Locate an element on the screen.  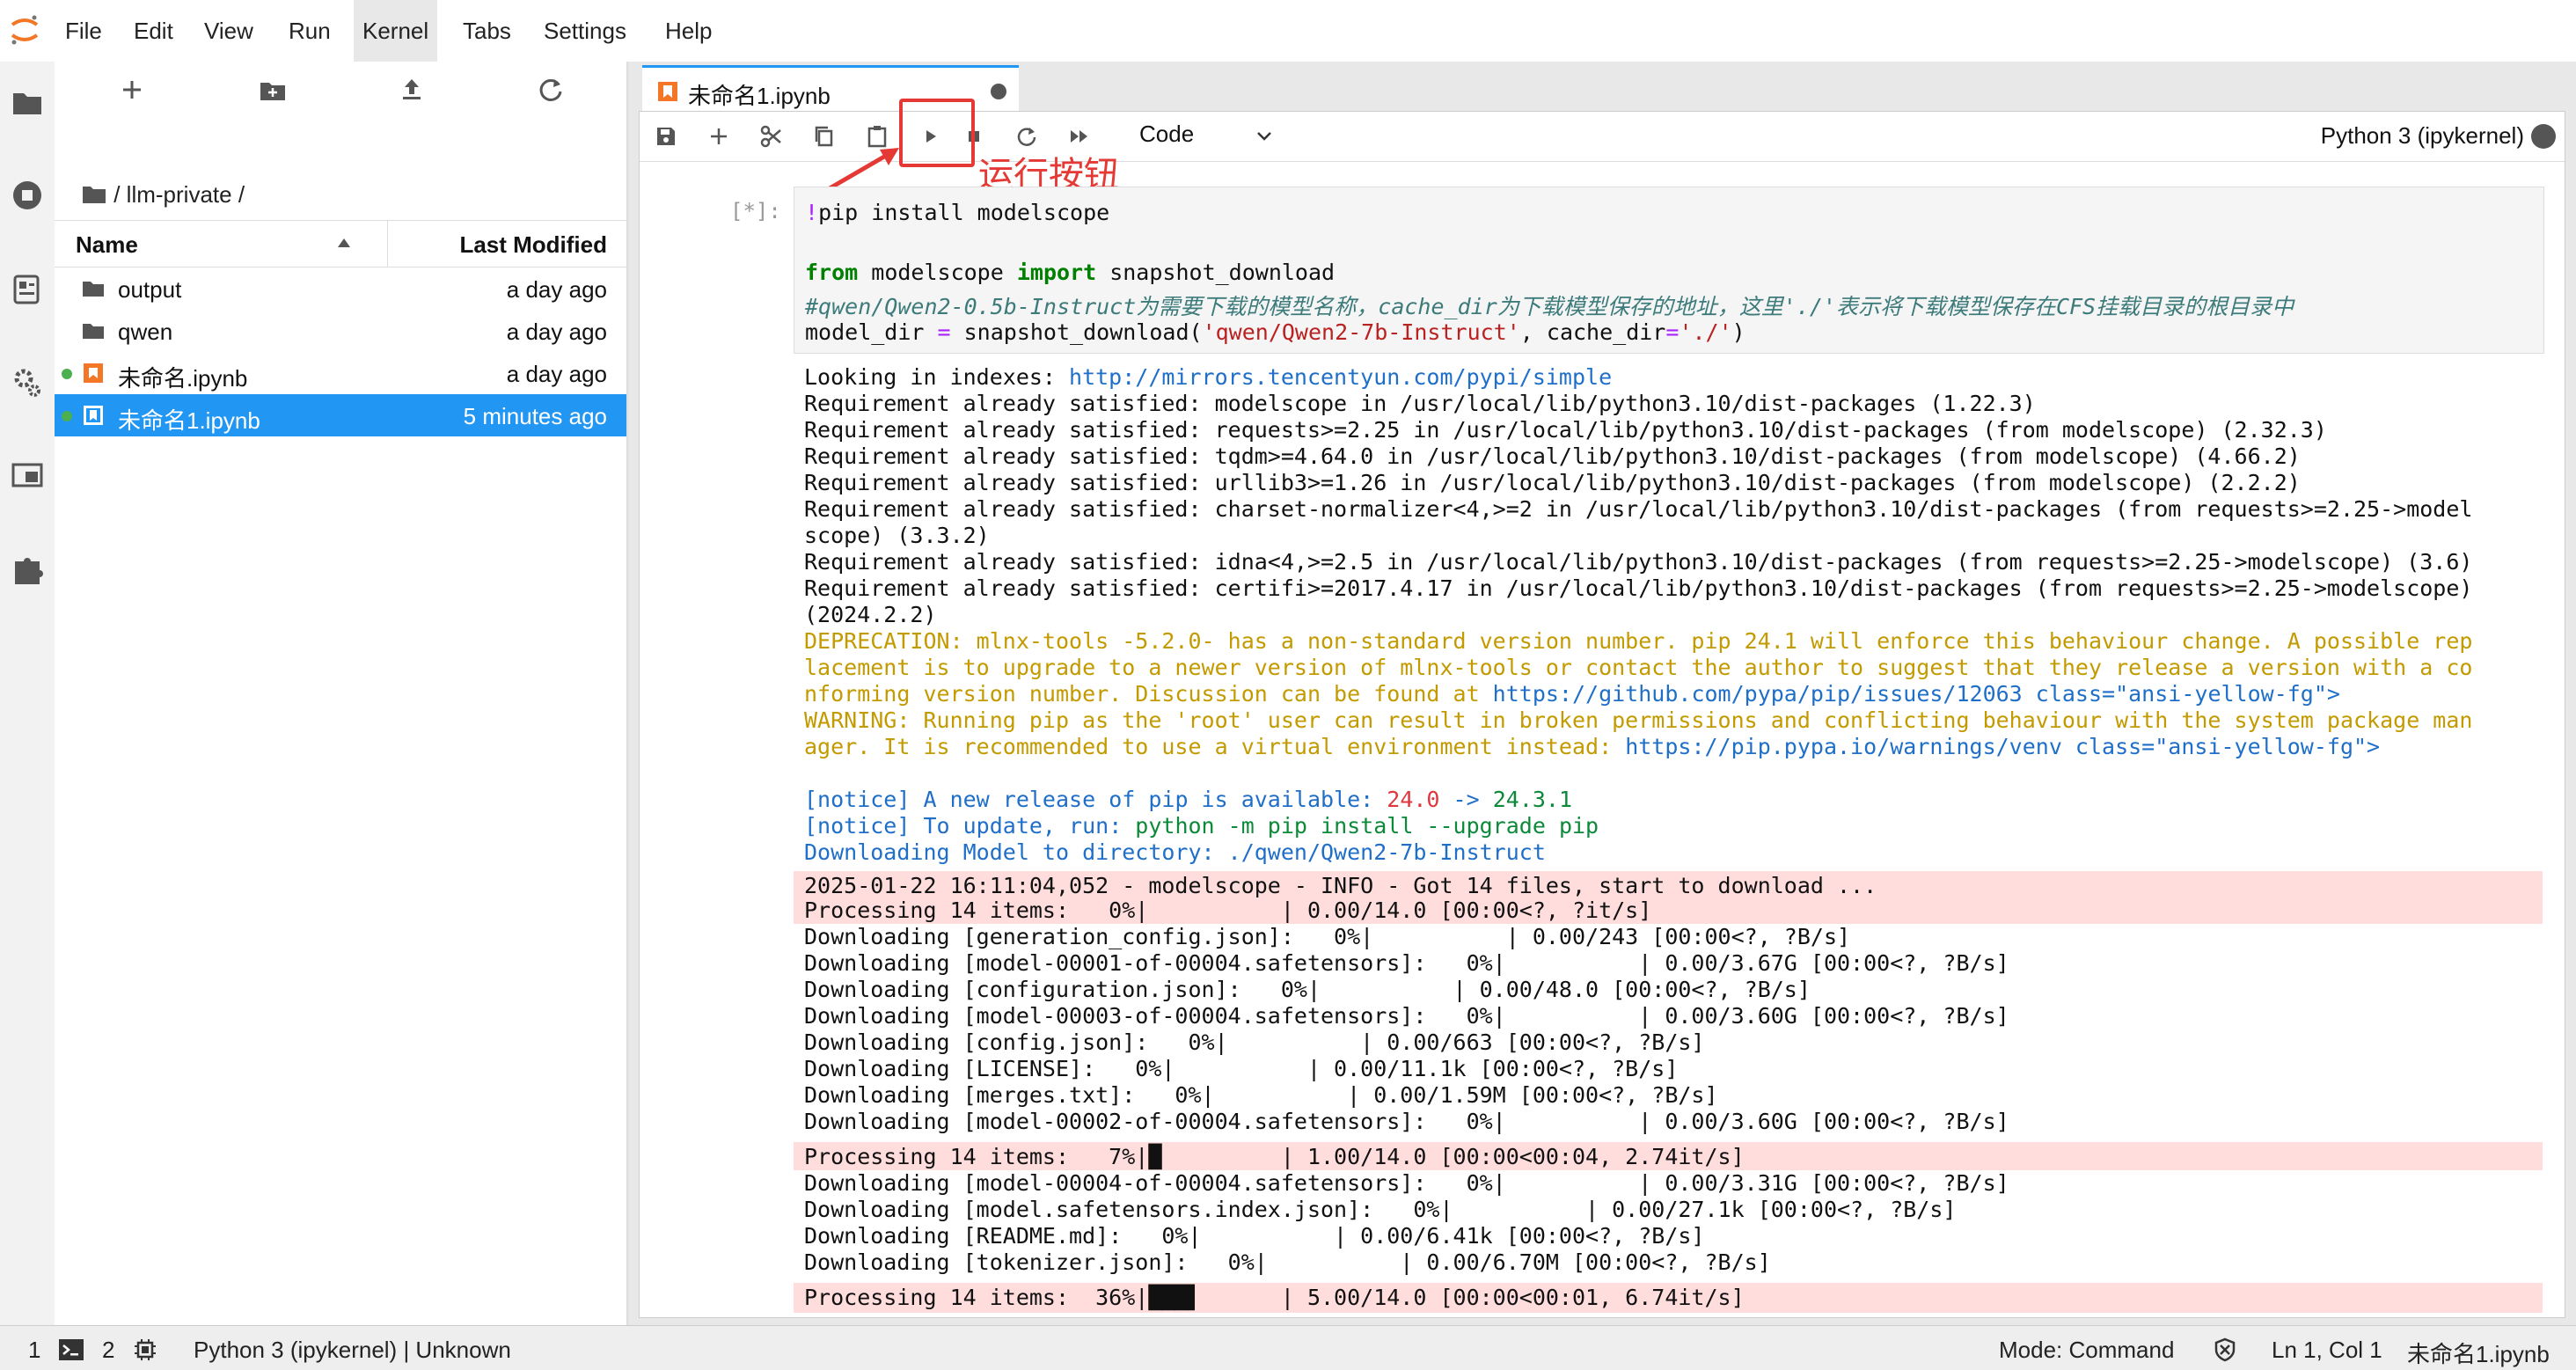
insert-cell-button is located at coordinates (718, 136).